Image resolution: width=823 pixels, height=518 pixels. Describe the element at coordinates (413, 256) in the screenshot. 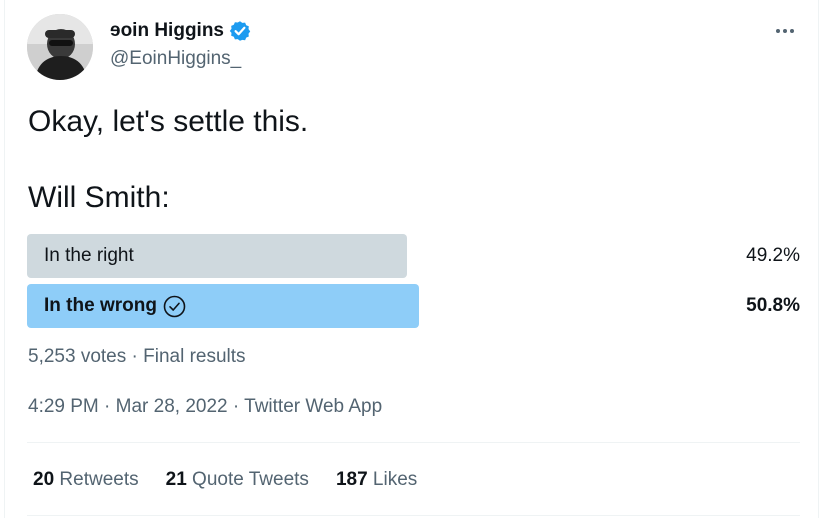

I see `poll-option-1: In the right 49.2%` at that location.